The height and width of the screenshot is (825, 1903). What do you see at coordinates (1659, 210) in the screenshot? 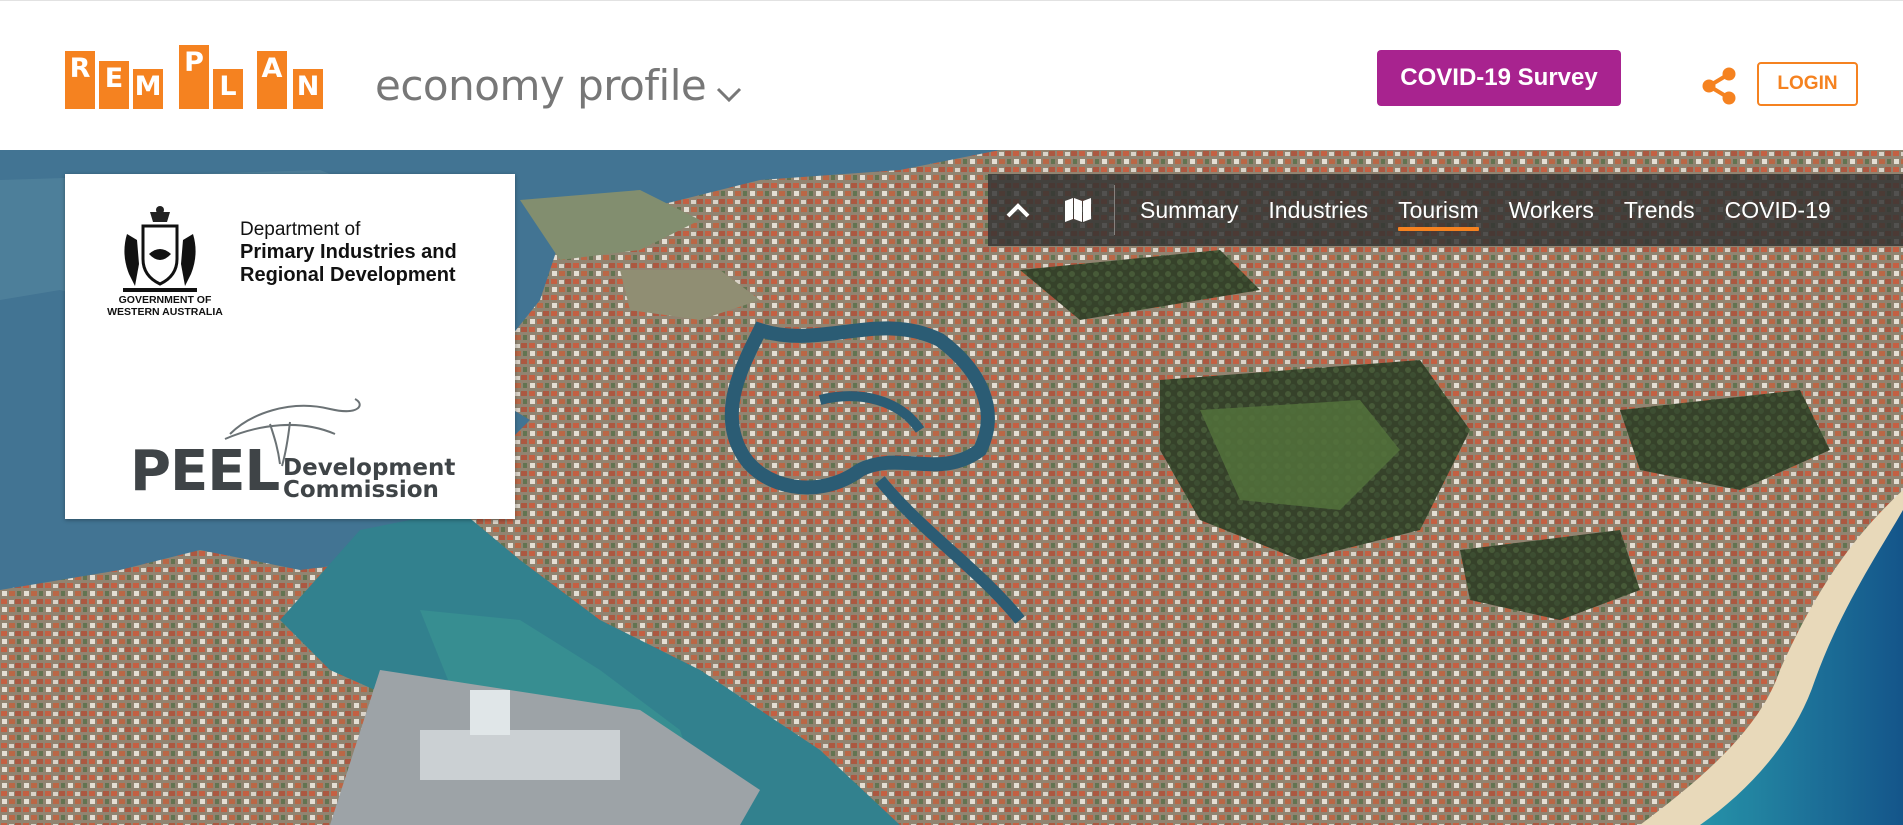
I see `tab-trends: Trends` at bounding box center [1659, 210].